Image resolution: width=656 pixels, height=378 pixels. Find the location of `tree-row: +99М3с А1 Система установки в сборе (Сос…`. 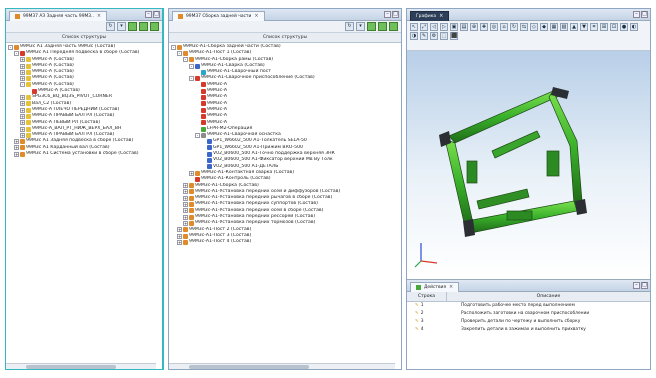

tree-row: +99М3с А1 Система установки в сборе (Сос… is located at coordinates (84, 154).